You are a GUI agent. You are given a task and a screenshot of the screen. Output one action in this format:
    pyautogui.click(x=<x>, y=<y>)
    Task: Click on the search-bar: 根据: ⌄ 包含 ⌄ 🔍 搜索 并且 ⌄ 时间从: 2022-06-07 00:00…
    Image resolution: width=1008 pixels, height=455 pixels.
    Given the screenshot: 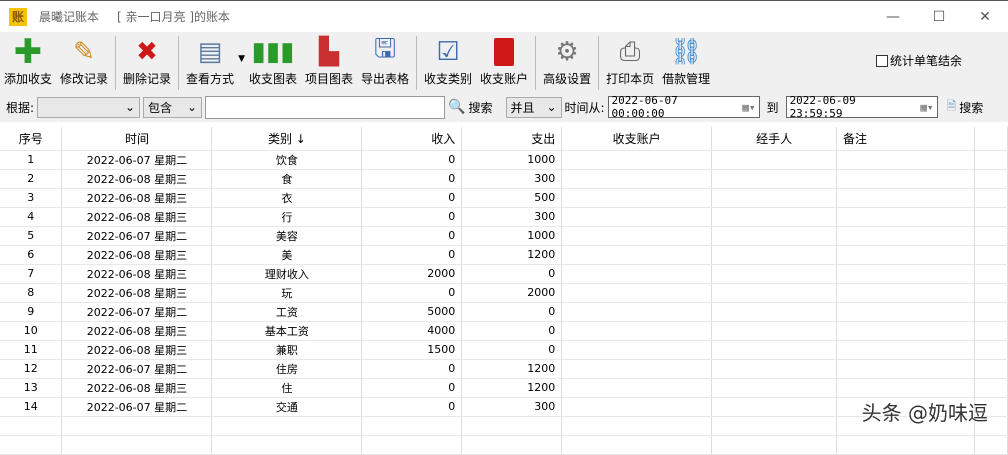 What is the action you would take?
    pyautogui.click(x=504, y=107)
    